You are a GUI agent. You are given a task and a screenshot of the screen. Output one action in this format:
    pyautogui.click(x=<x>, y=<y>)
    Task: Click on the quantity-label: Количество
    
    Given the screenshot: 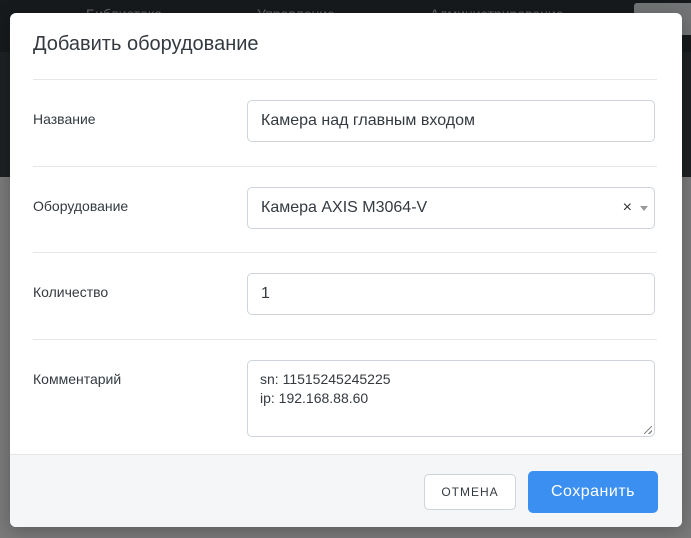 What is the action you would take?
    pyautogui.click(x=71, y=292)
    